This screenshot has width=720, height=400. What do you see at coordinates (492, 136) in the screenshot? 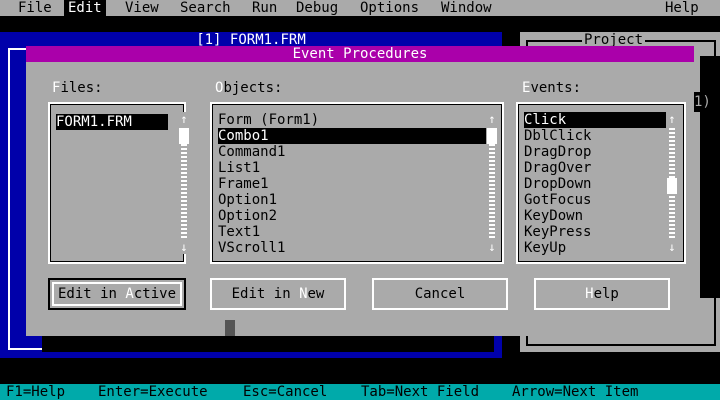
I see `objects-scroll-thumb` at bounding box center [492, 136].